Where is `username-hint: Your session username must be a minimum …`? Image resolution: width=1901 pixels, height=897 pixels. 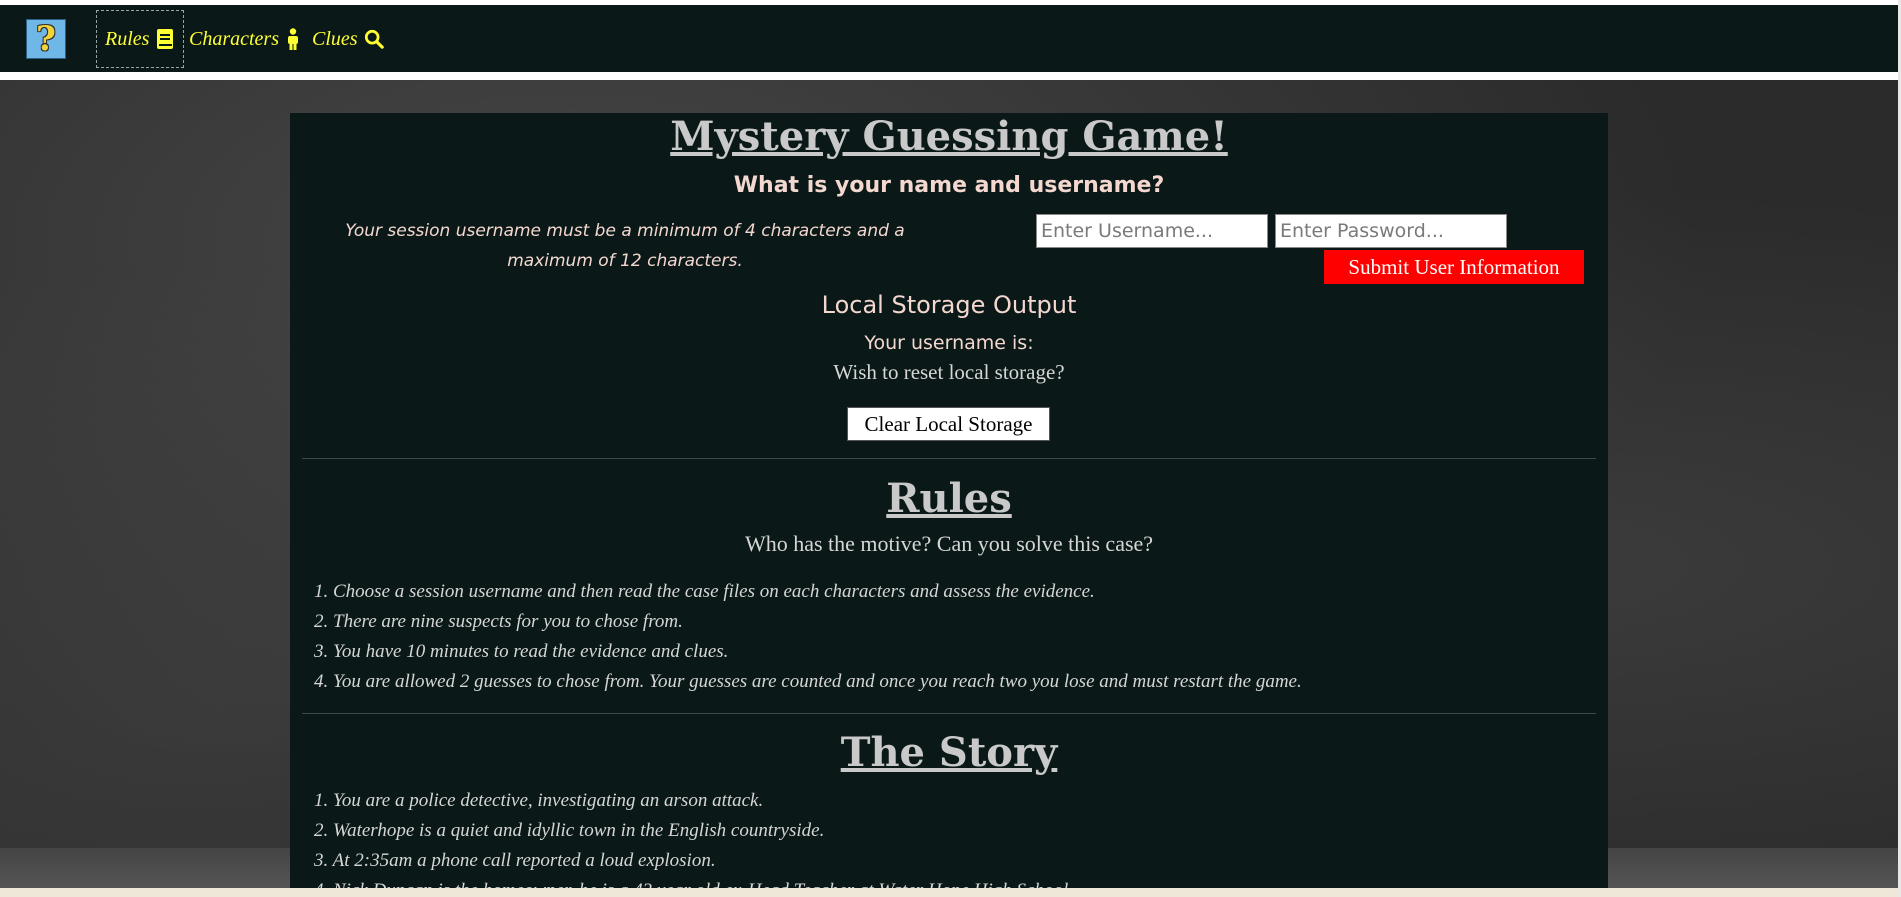
username-hint: Your session username must be a minimum … is located at coordinates (625, 246).